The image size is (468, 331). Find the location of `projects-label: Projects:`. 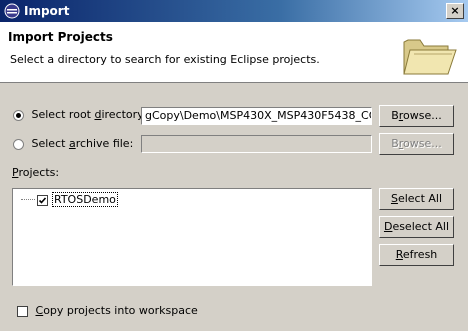

projects-label: Projects: is located at coordinates (36, 172).